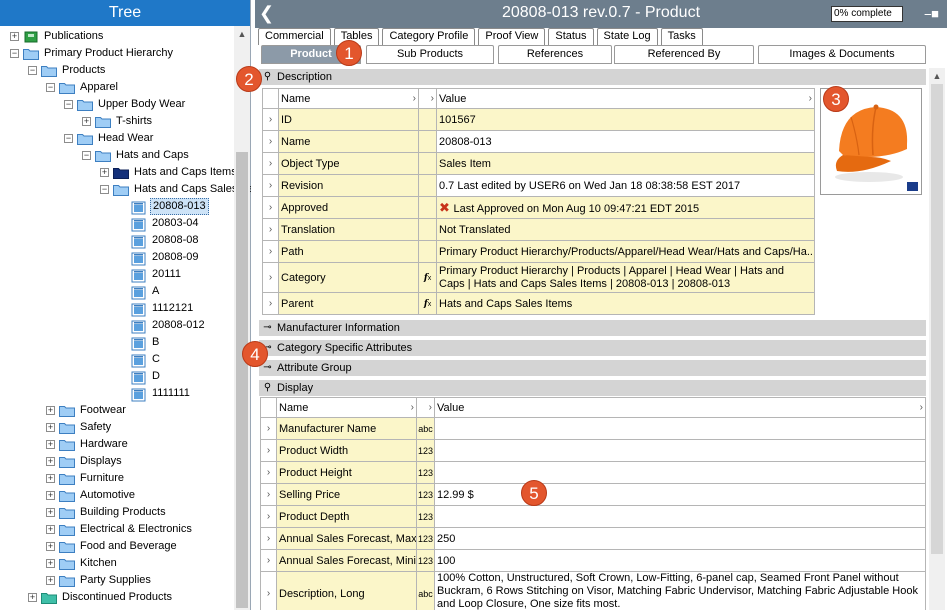 The height and width of the screenshot is (610, 947). I want to click on tree-item: 20808-08, so click(159, 240).